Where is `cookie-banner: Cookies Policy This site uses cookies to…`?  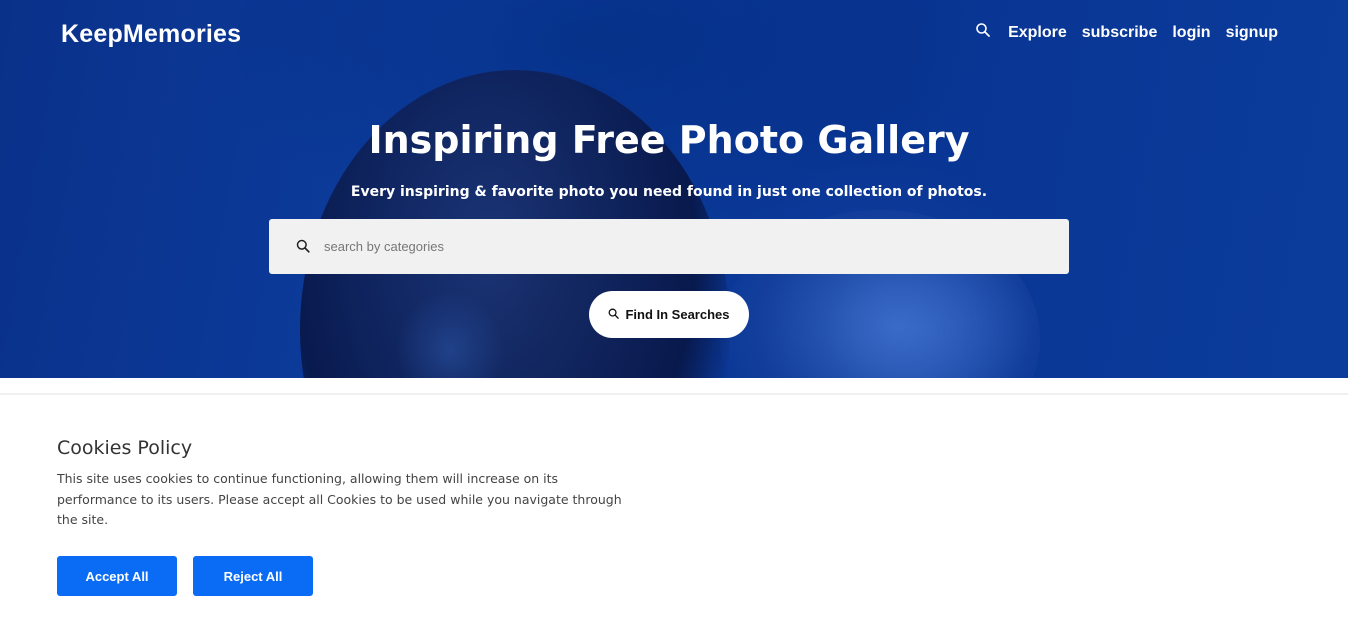
cookie-banner: Cookies Policy This site uses cookies to… is located at coordinates (347, 484).